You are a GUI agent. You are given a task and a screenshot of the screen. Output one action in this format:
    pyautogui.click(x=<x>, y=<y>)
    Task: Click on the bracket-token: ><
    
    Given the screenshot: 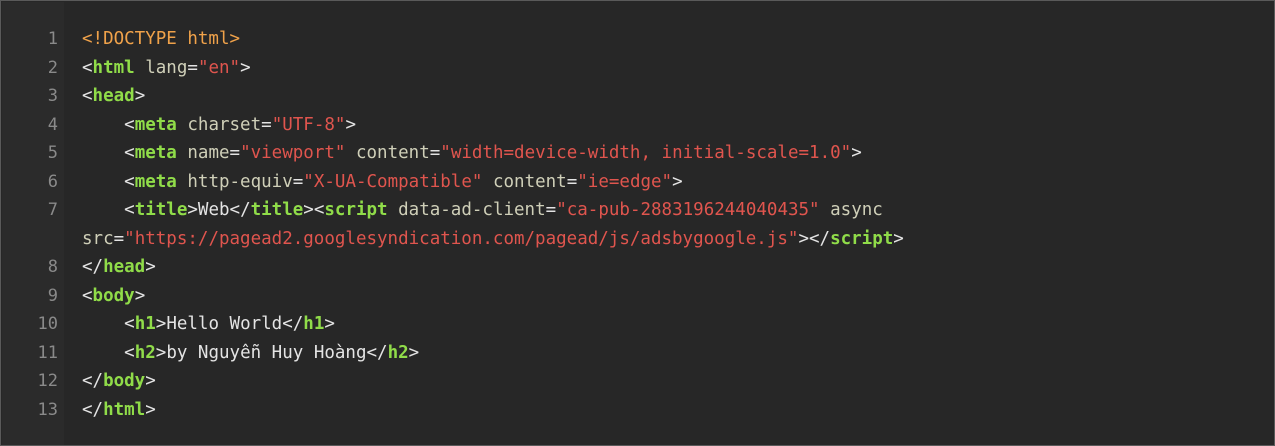 What is the action you would take?
    pyautogui.click(x=314, y=210)
    